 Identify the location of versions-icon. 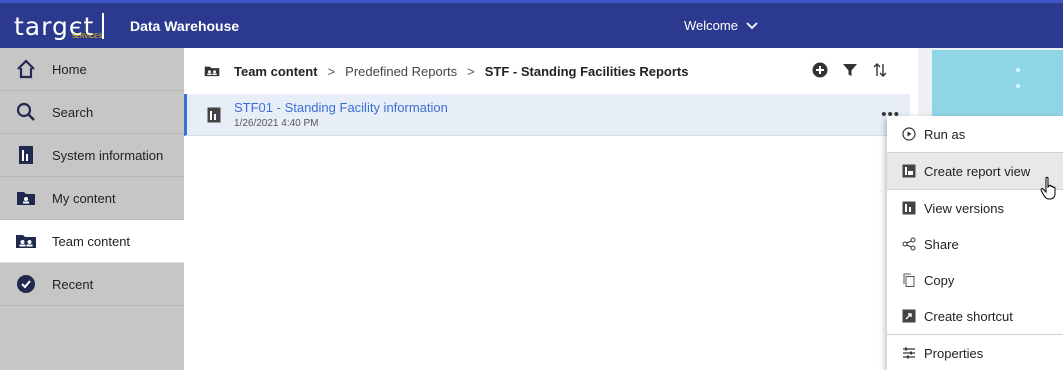
(909, 208).